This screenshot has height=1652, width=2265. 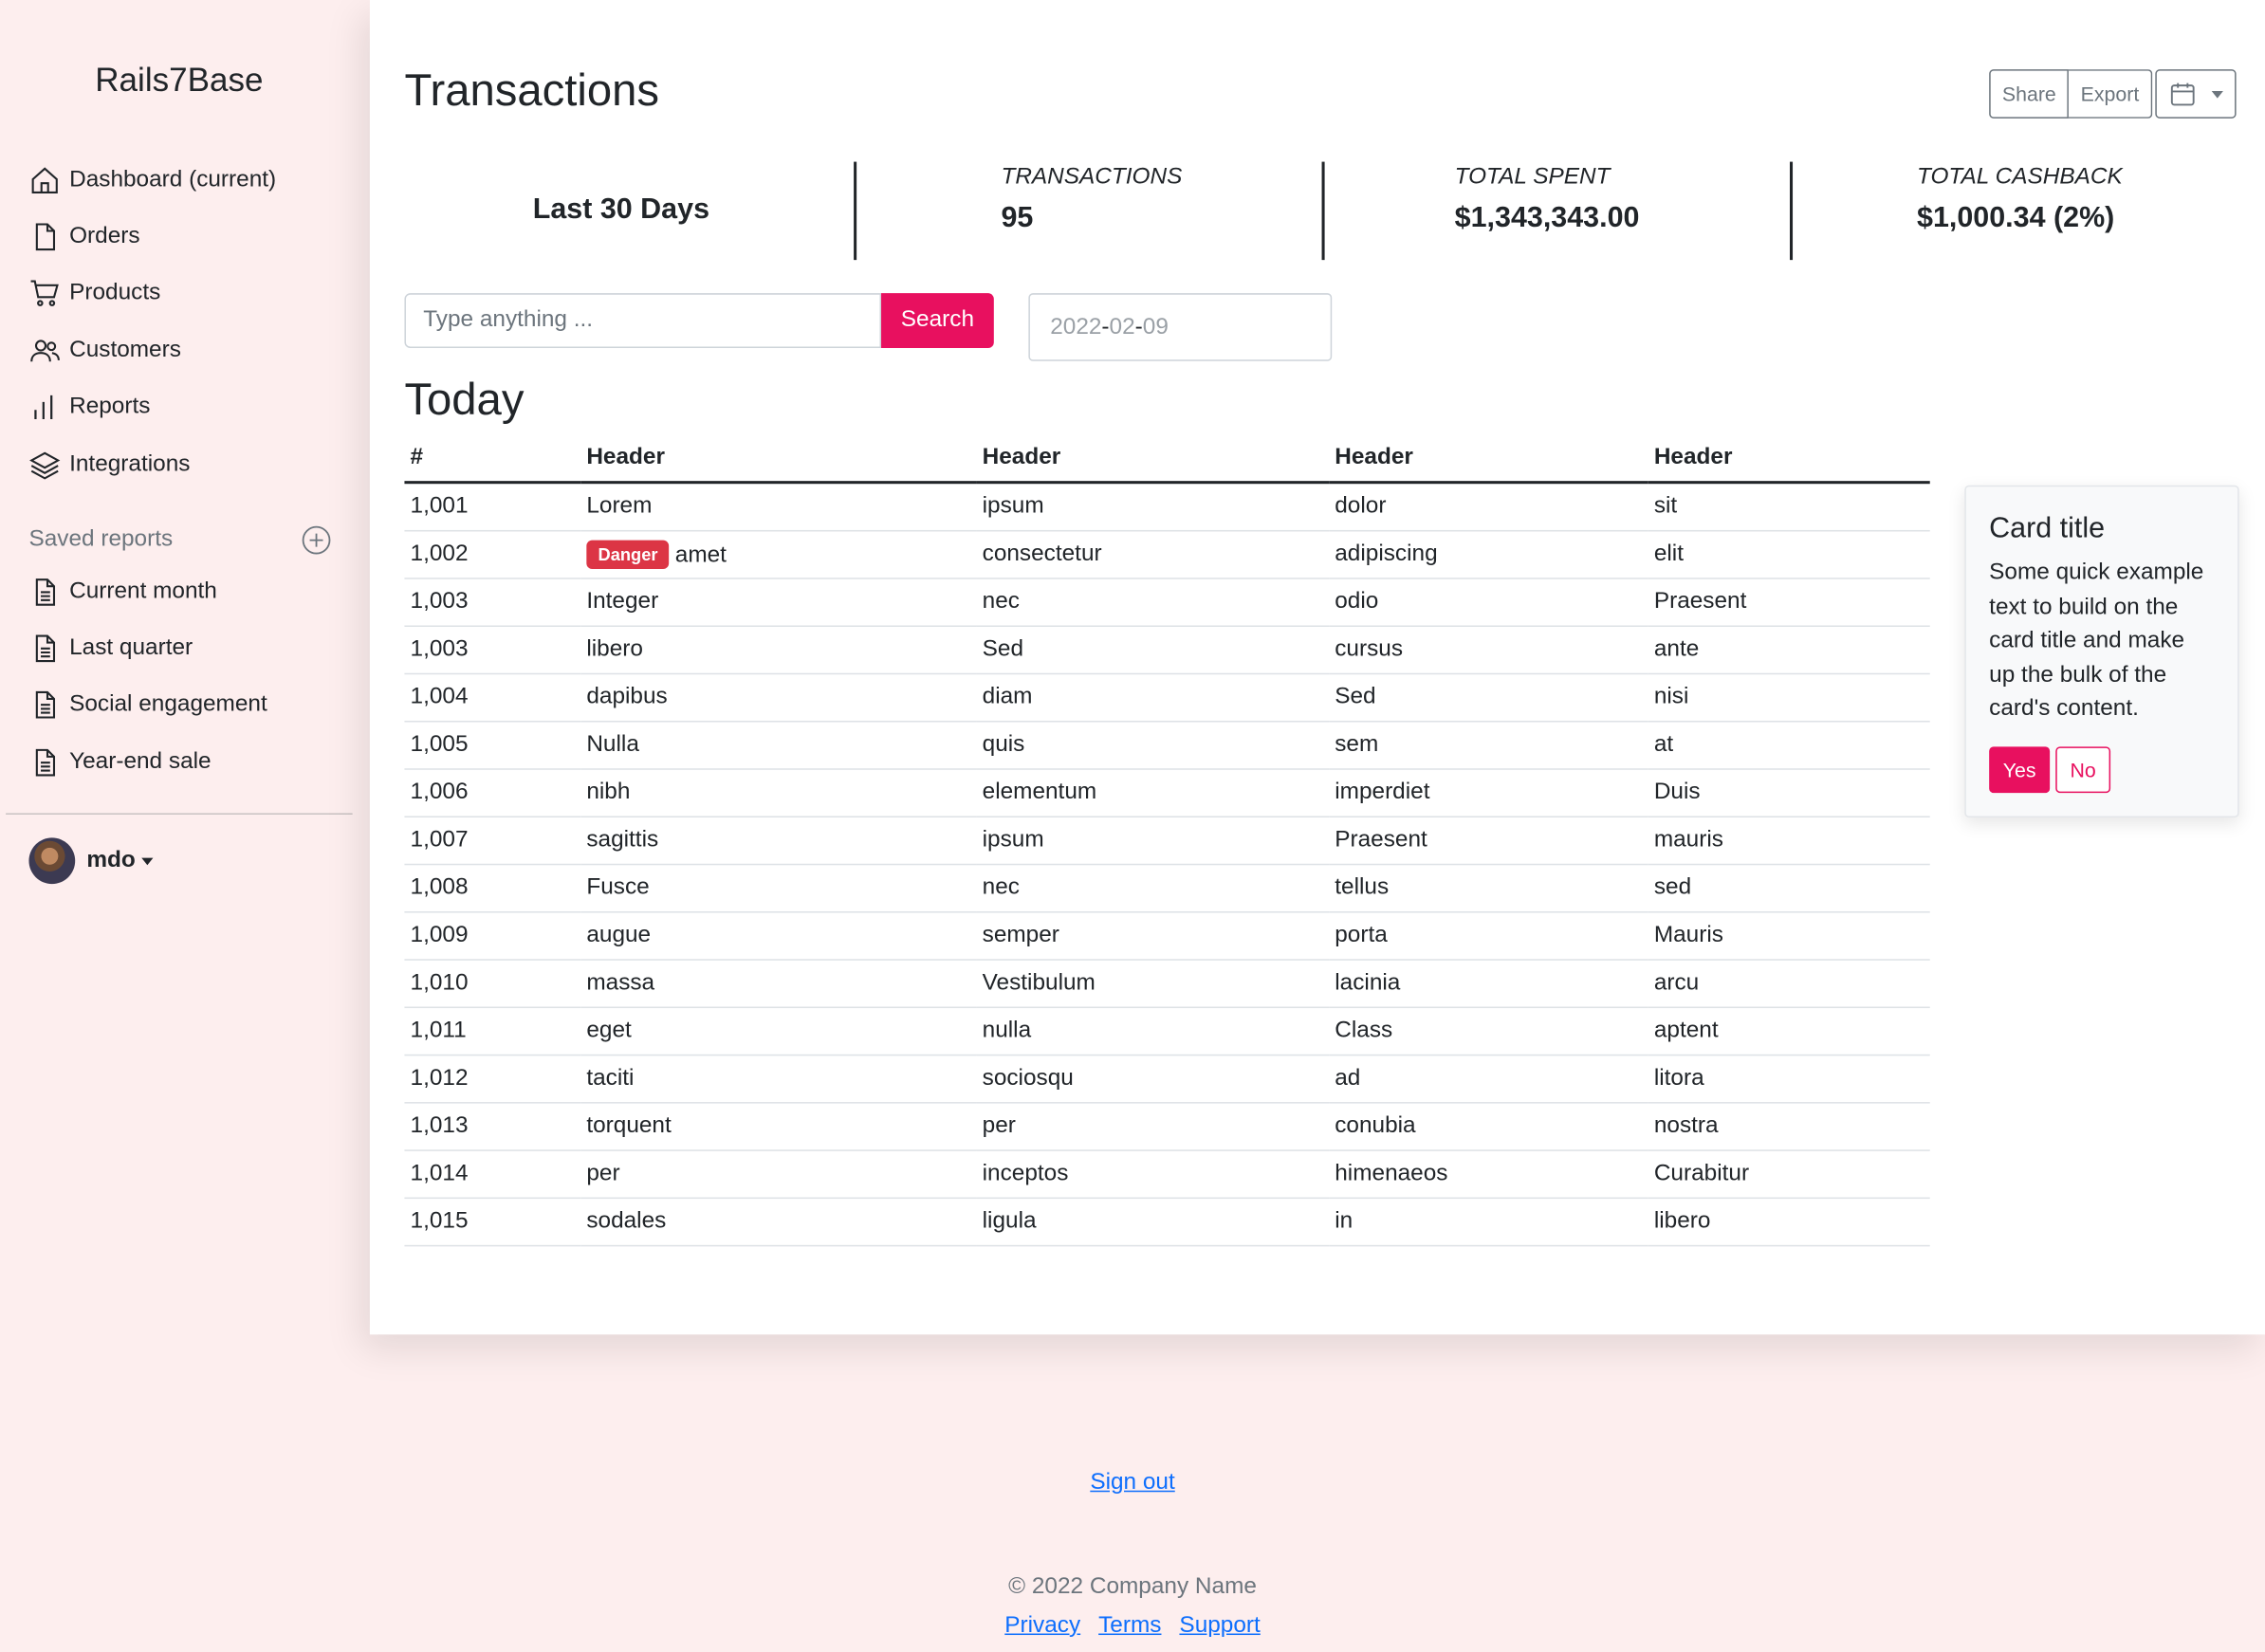 I want to click on table-cell: elementum, so click(x=1153, y=793).